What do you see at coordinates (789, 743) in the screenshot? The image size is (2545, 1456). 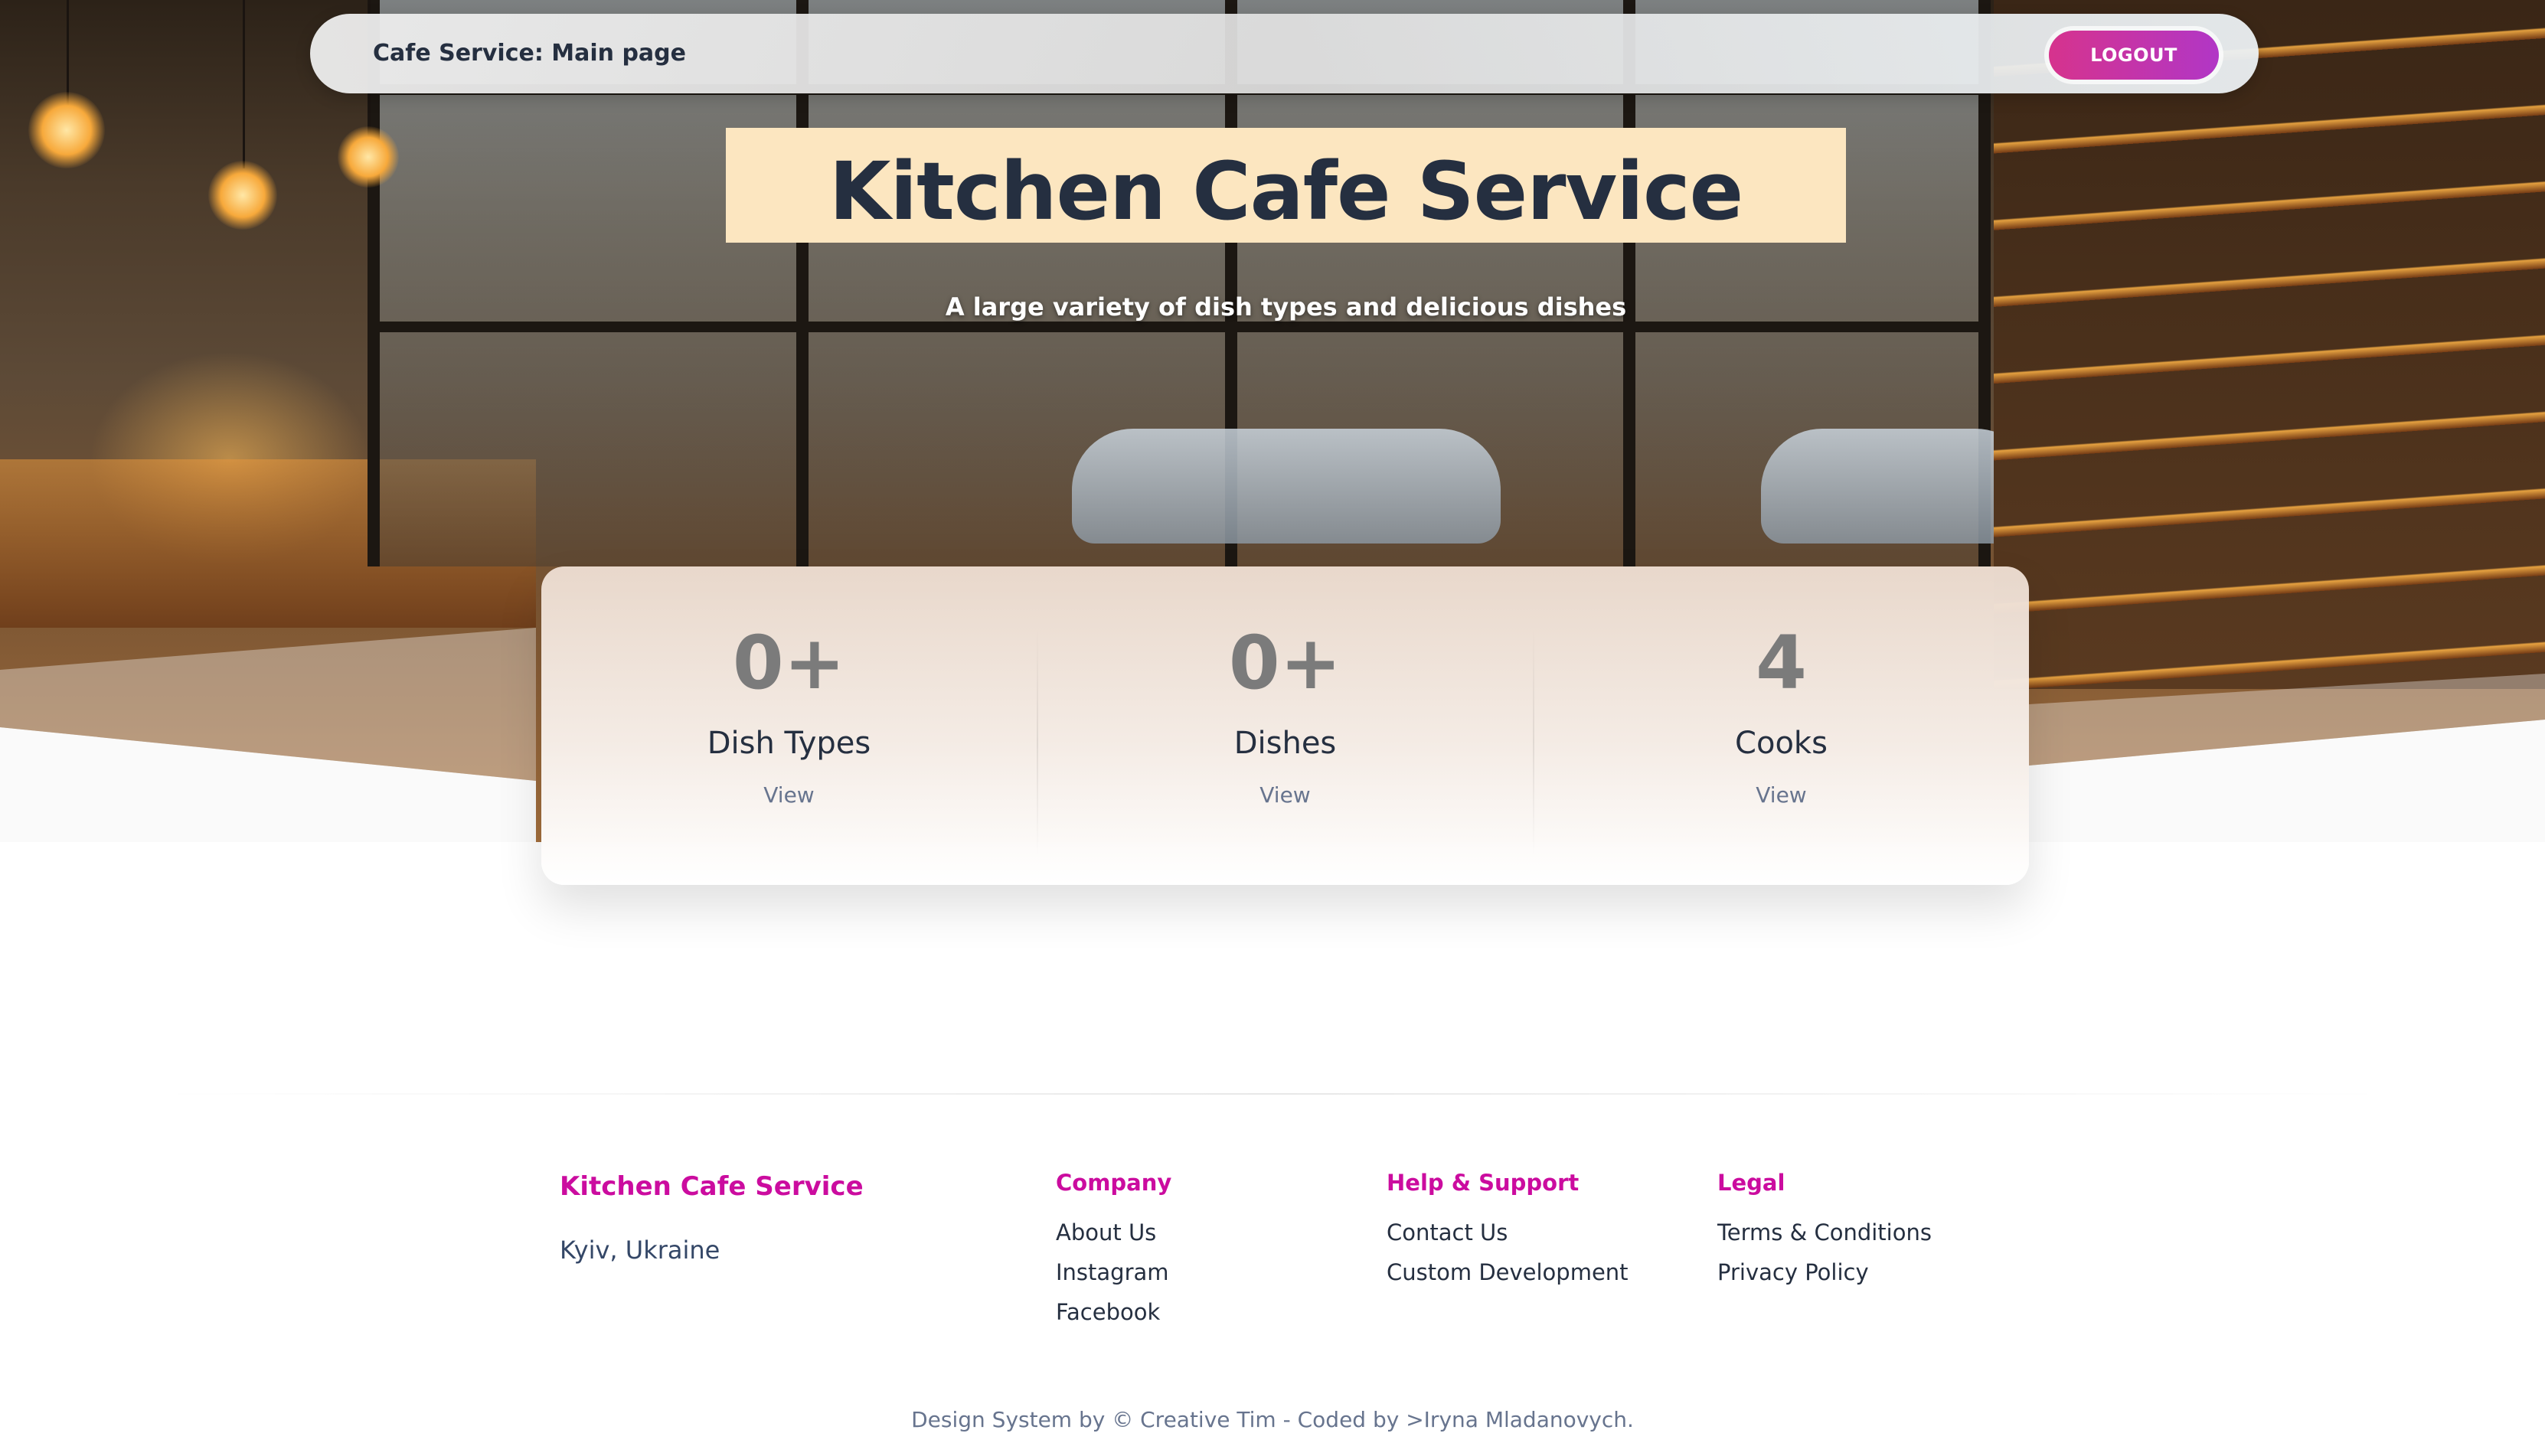 I see `stat-label: Dish Types` at bounding box center [789, 743].